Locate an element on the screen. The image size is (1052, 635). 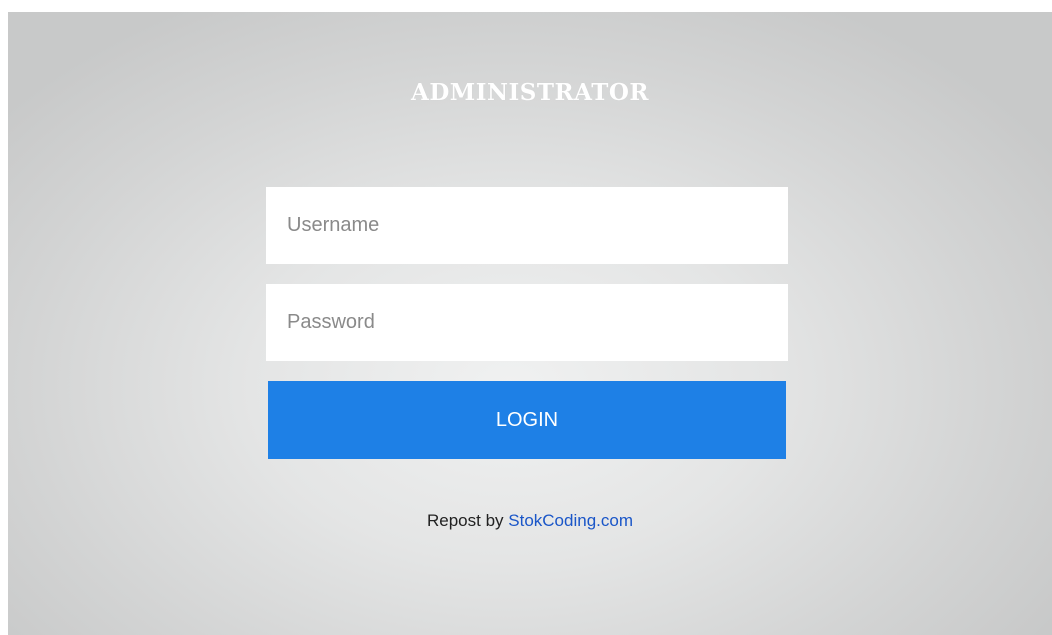
password-input is located at coordinates (527, 322).